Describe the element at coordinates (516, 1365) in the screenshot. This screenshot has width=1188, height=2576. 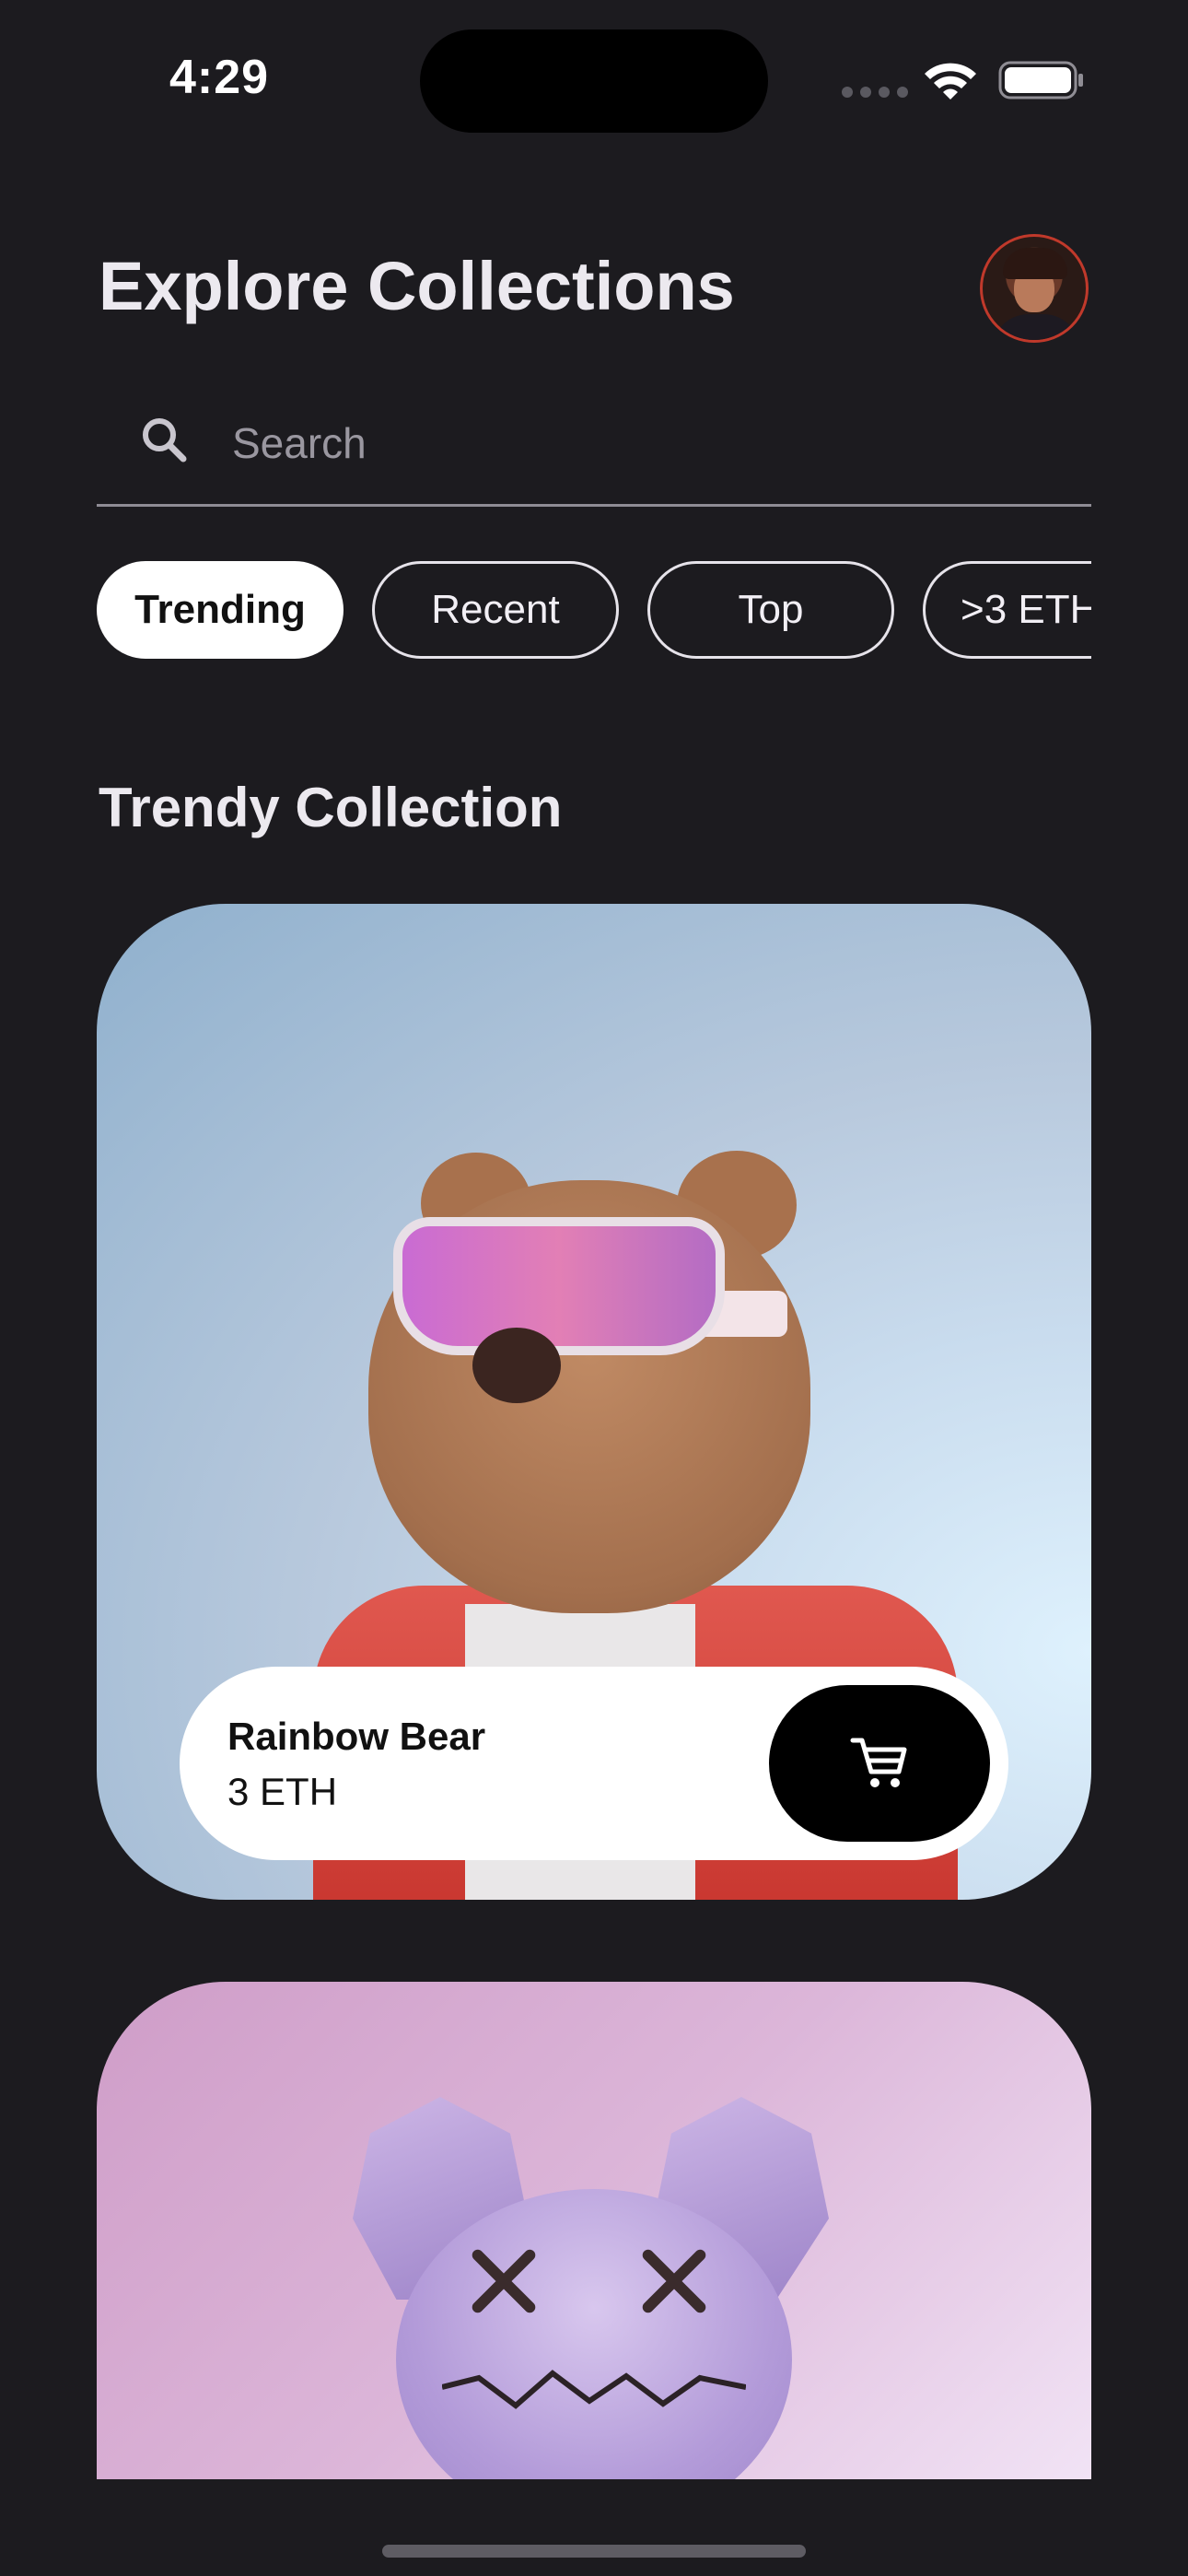
I see `bear-nose` at that location.